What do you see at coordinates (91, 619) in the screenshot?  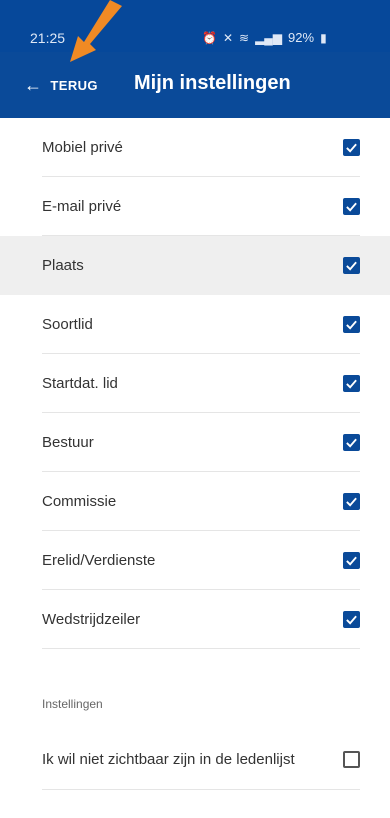 I see `setting-label: Wedstrijdzeiler` at bounding box center [91, 619].